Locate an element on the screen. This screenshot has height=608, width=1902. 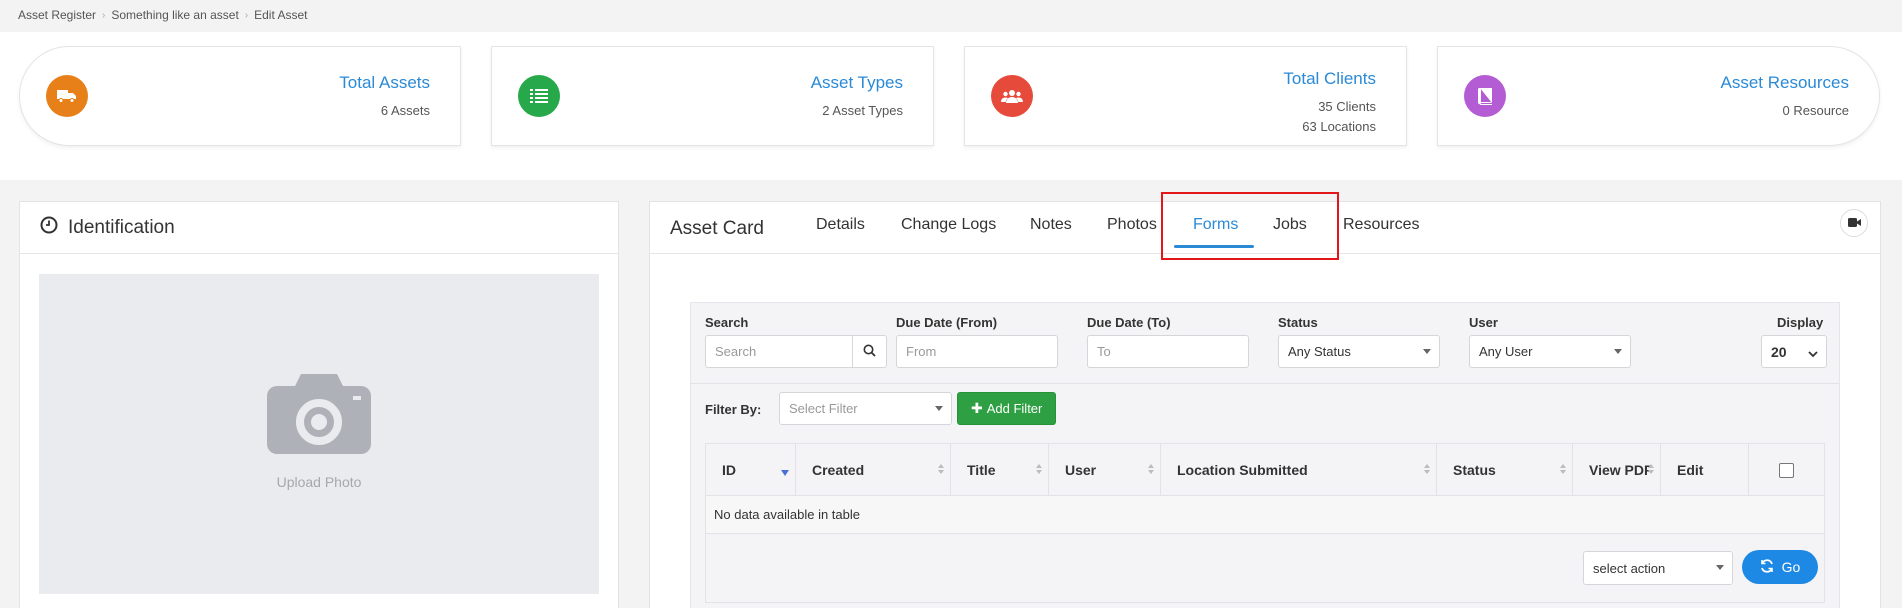
go-button: Go is located at coordinates (1780, 567).